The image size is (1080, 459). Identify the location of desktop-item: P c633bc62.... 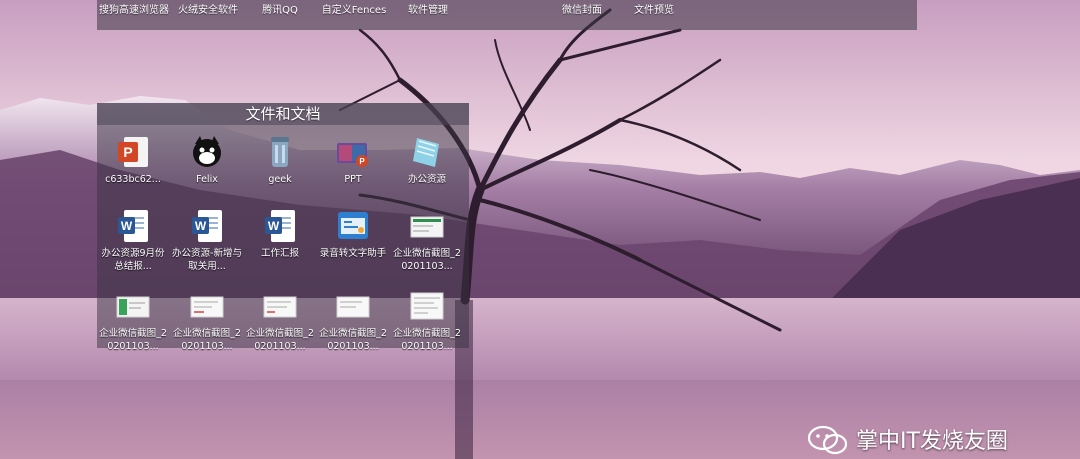
(133, 160).